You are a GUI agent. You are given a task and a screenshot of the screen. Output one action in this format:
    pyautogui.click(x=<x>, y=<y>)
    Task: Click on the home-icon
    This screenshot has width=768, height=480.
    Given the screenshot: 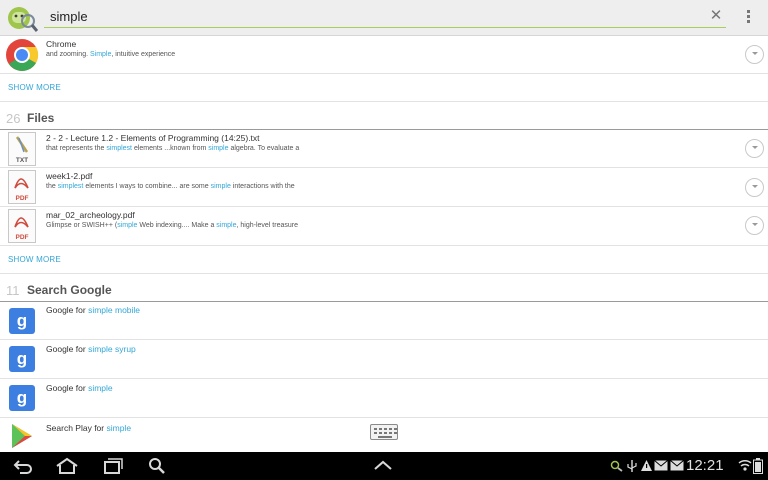 What is the action you would take?
    pyautogui.click(x=67, y=466)
    